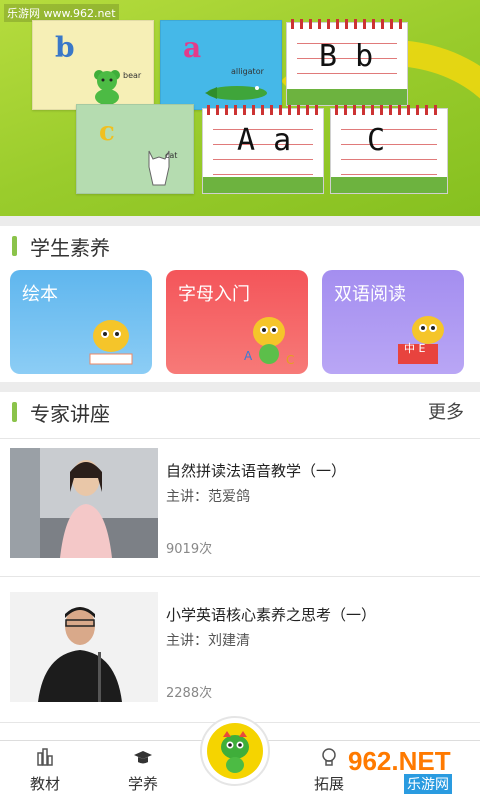 The image size is (480, 800). I want to click on nav-cultivation: 学养, so click(143, 770).